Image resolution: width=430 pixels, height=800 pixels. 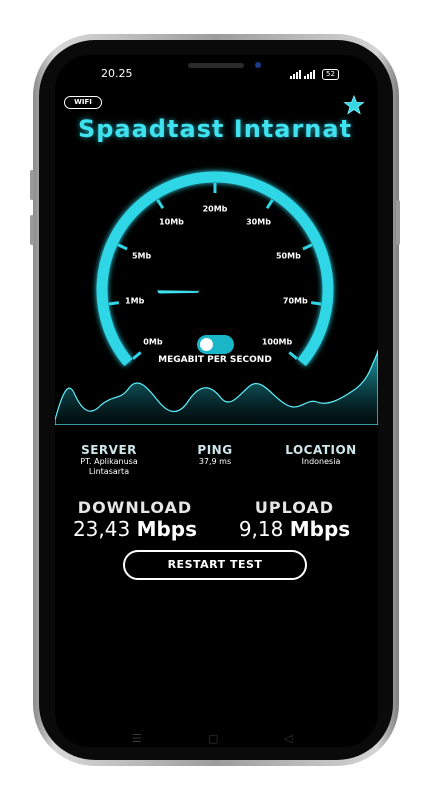 I want to click on gauge-tick-label: 20Mb, so click(x=215, y=209).